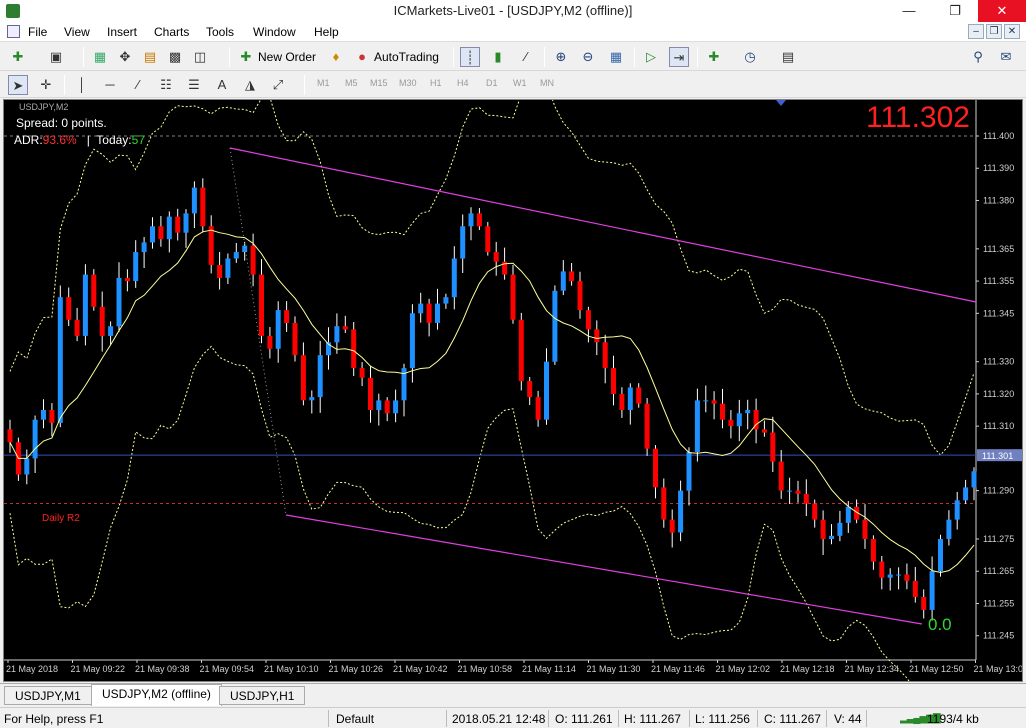 The image size is (1026, 728). What do you see at coordinates (110, 85) in the screenshot?
I see `horizontal-line-icon: ─` at bounding box center [110, 85].